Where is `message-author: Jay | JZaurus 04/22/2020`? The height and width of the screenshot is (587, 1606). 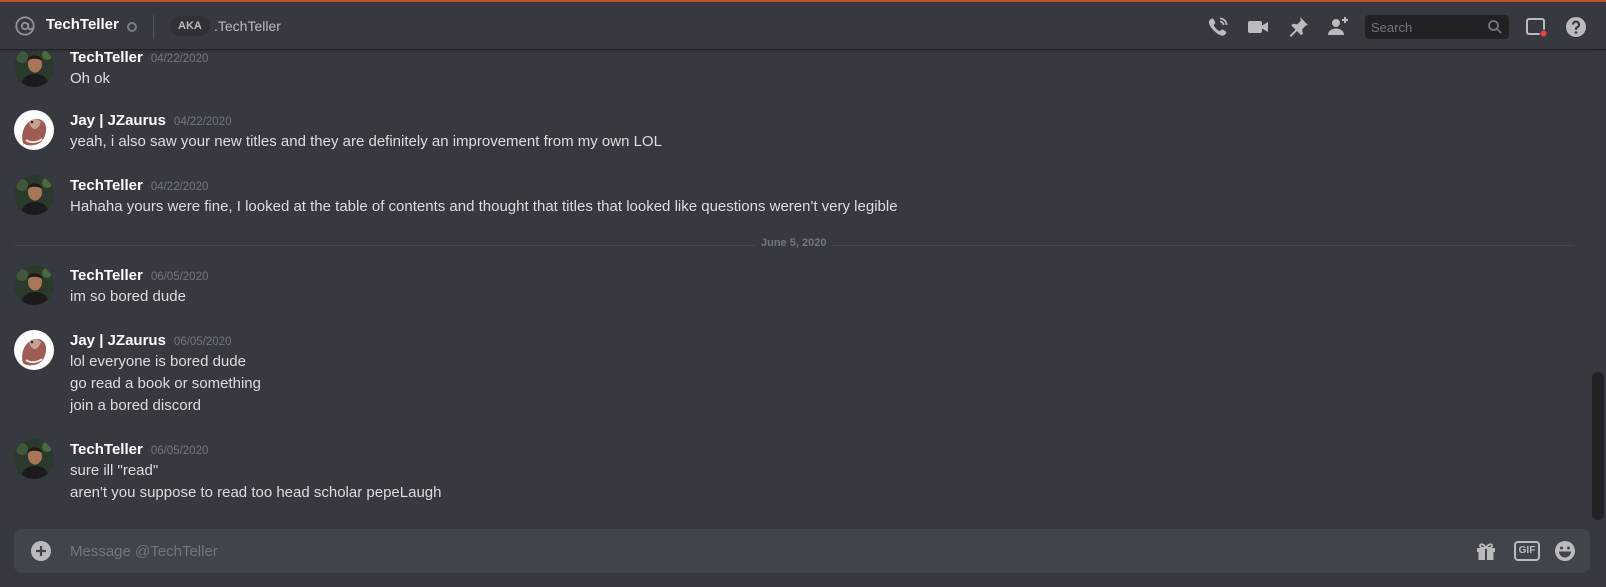
message-author: Jay | JZaurus 04/22/2020 is located at coordinates (150, 120).